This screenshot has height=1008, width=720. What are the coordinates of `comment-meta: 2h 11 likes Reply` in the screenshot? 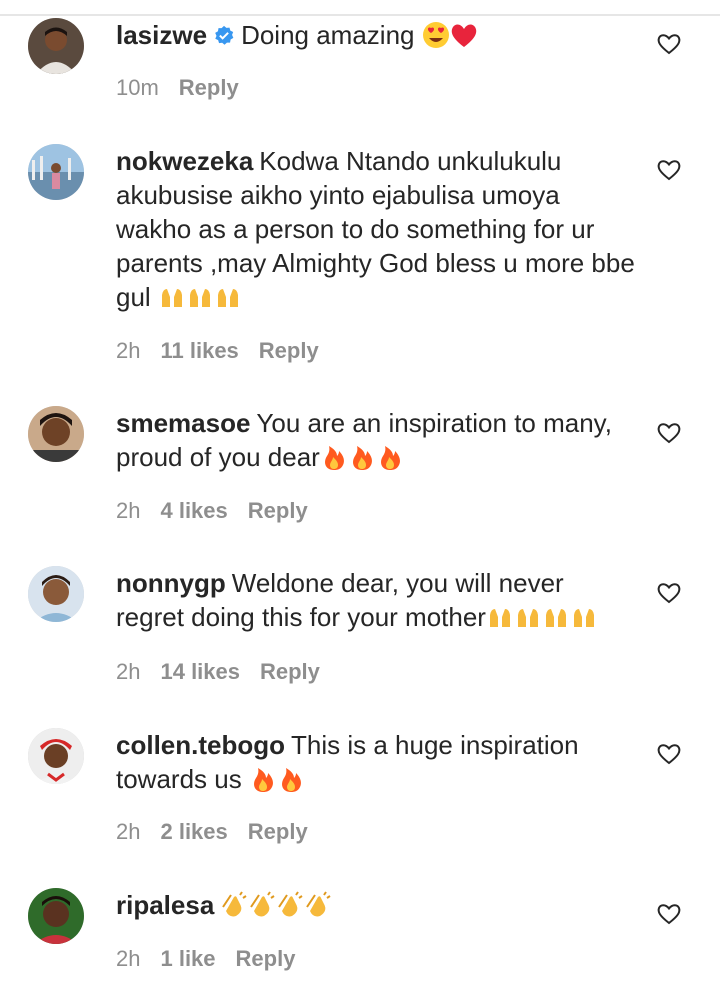 It's located at (227, 351).